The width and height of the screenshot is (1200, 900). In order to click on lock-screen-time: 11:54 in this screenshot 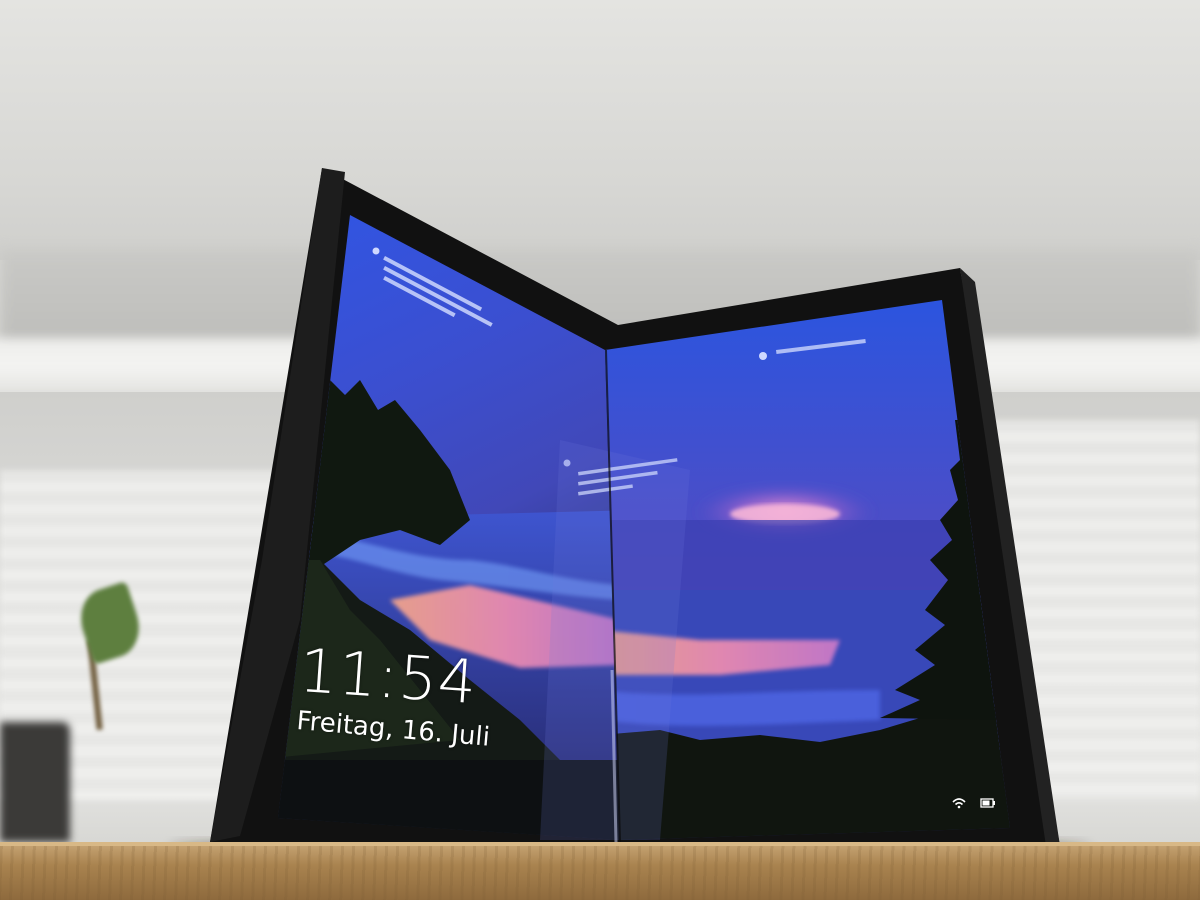, I will do `click(388, 677)`.